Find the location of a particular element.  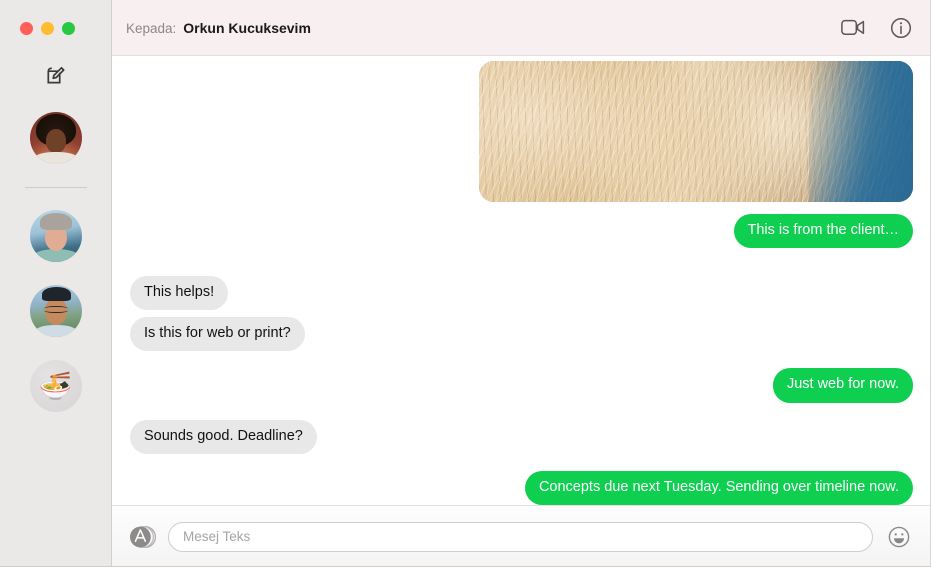

sidebar: 🍜 is located at coordinates (56, 283).